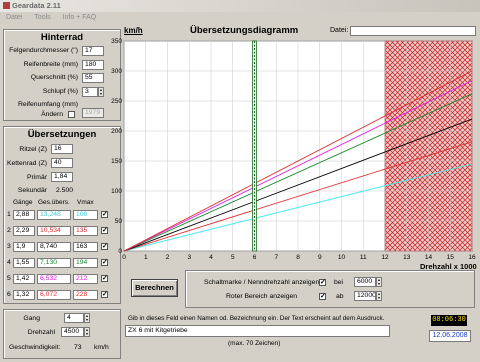 The height and width of the screenshot is (362, 480). Describe the element at coordinates (211, 257) in the screenshot. I see `x-tick-label: 4` at that location.